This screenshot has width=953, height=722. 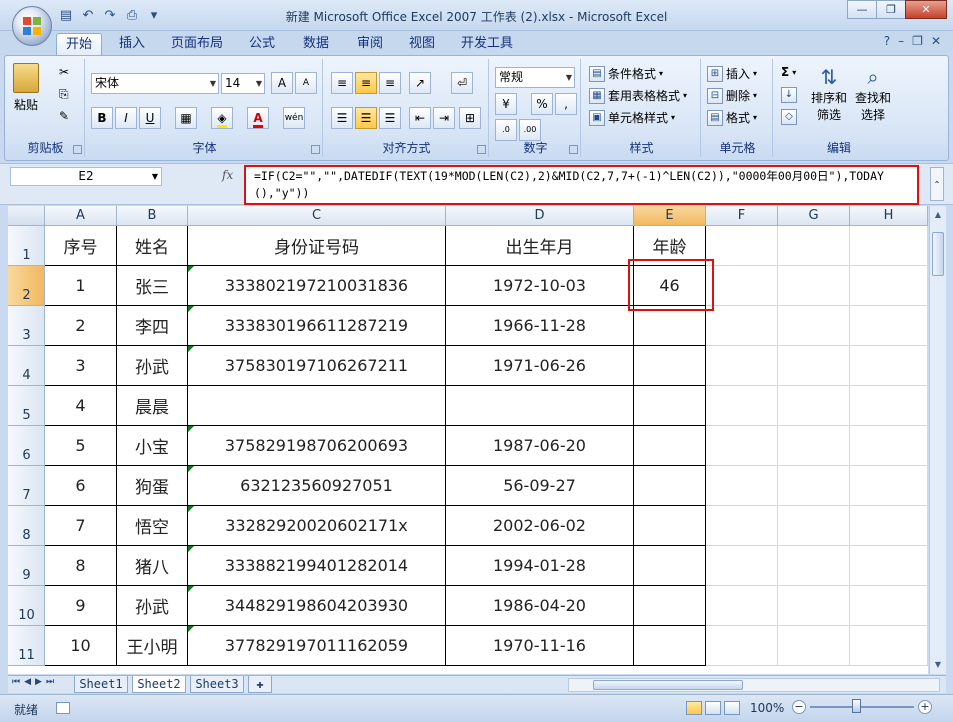 What do you see at coordinates (937, 184) in the screenshot?
I see `expand-formula-bar-icon: ⌃` at bounding box center [937, 184].